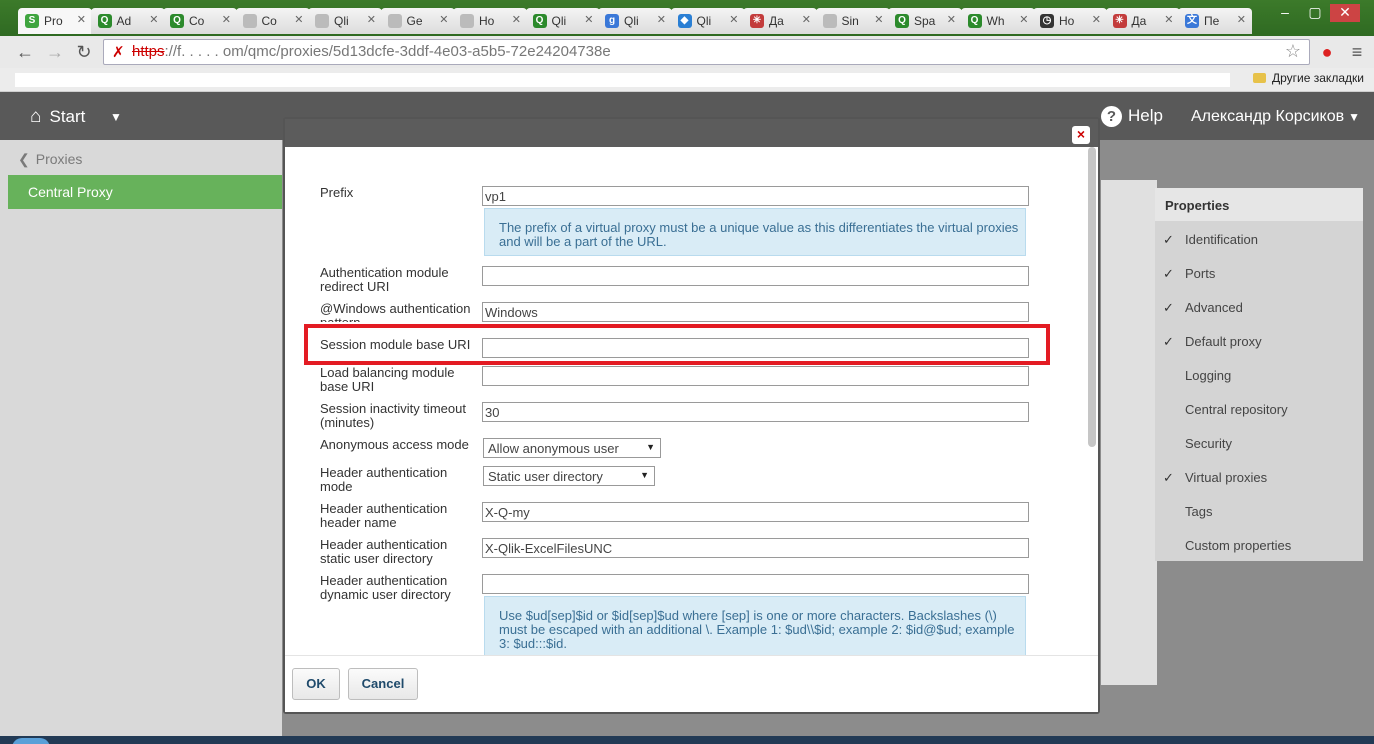 This screenshot has height=744, width=1374. Describe the element at coordinates (1238, 545) in the screenshot. I see `properties-item: Custom properties` at that location.